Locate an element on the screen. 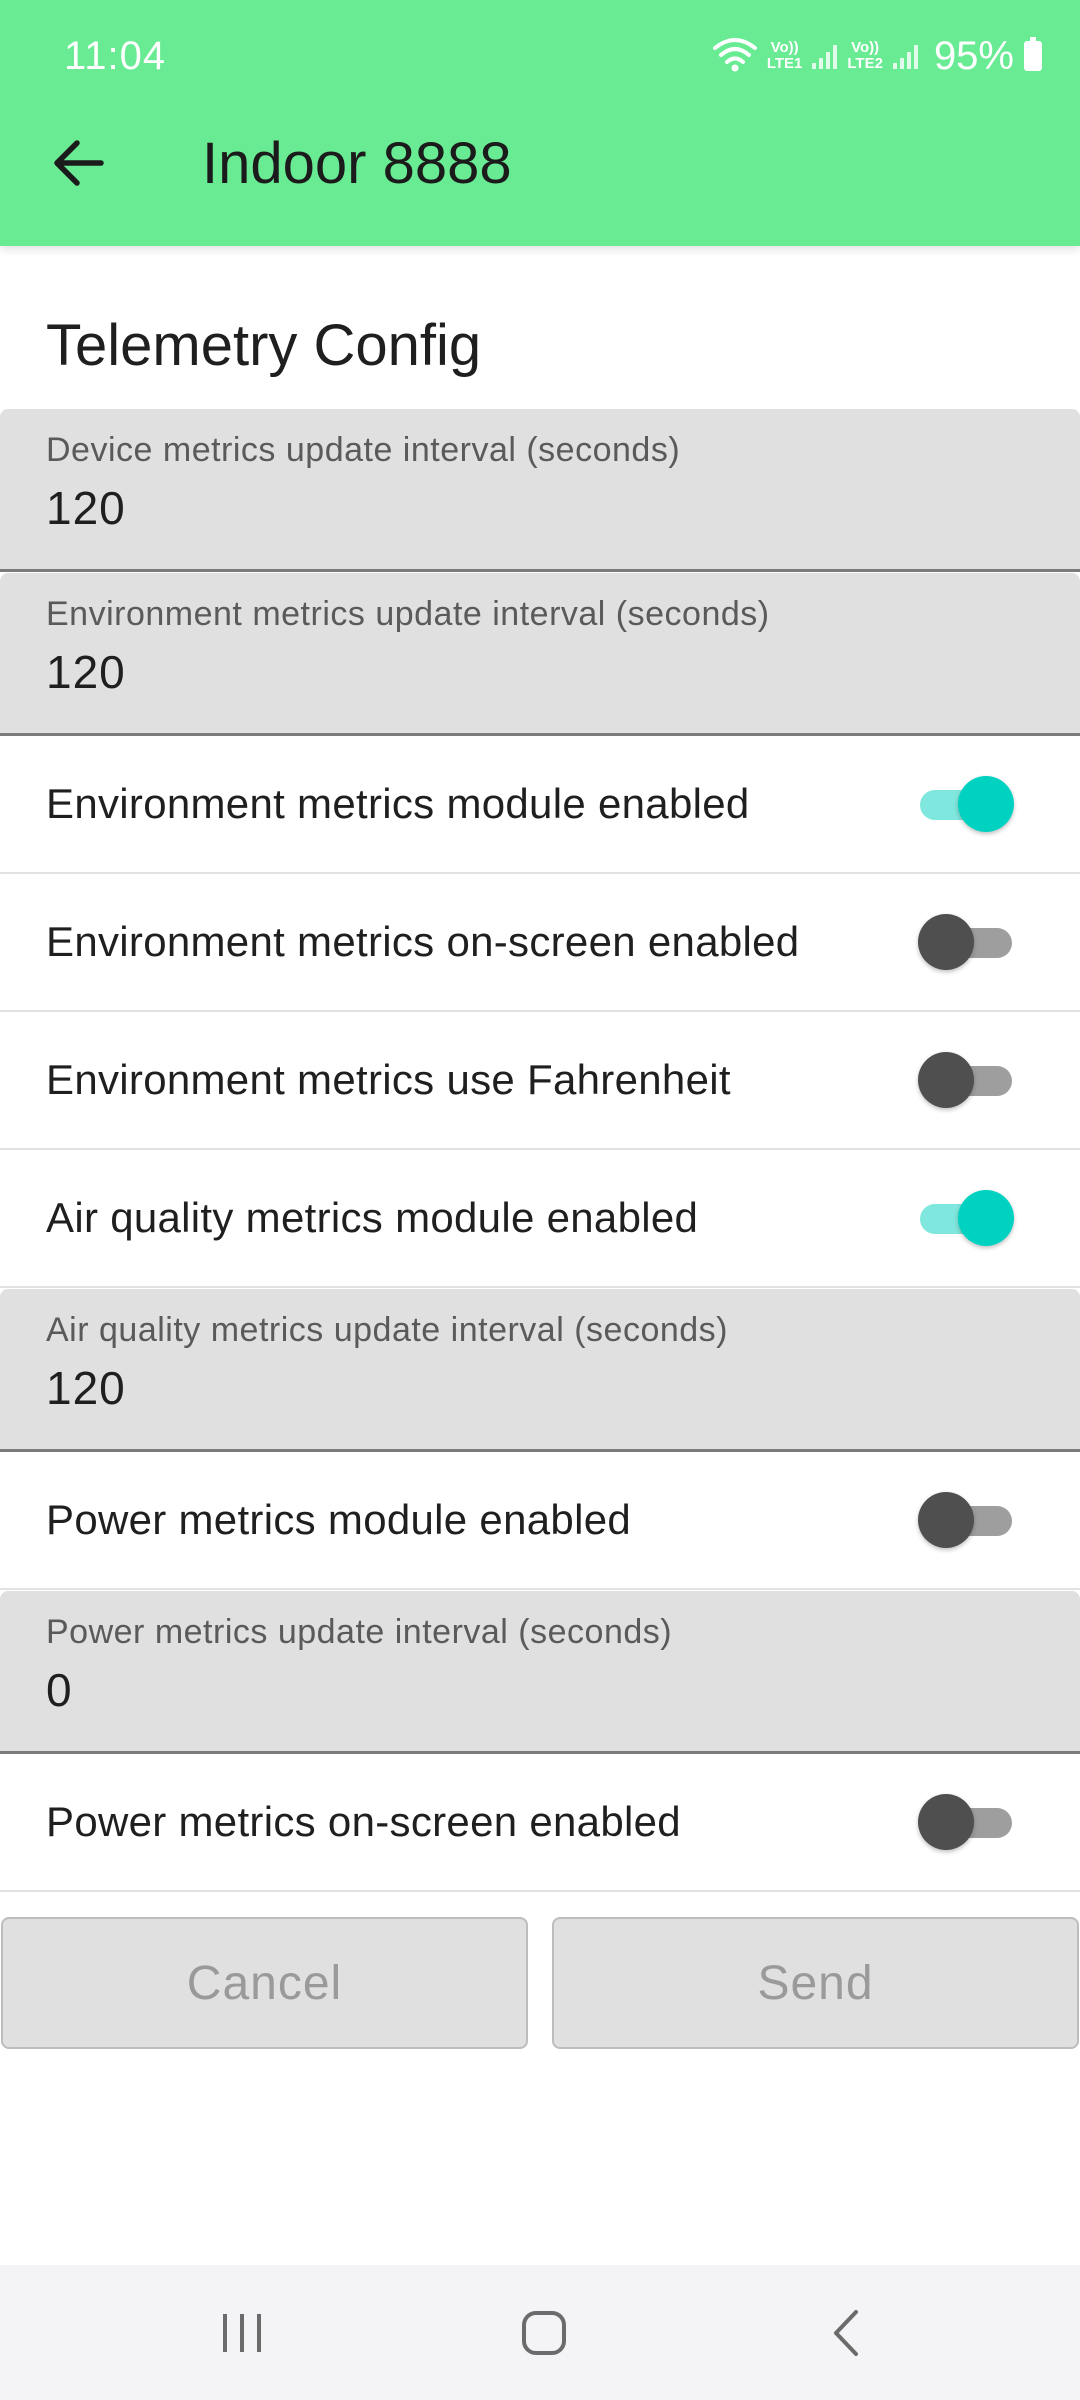 Image resolution: width=1080 pixels, height=2400 pixels. home-icon is located at coordinates (544, 2333).